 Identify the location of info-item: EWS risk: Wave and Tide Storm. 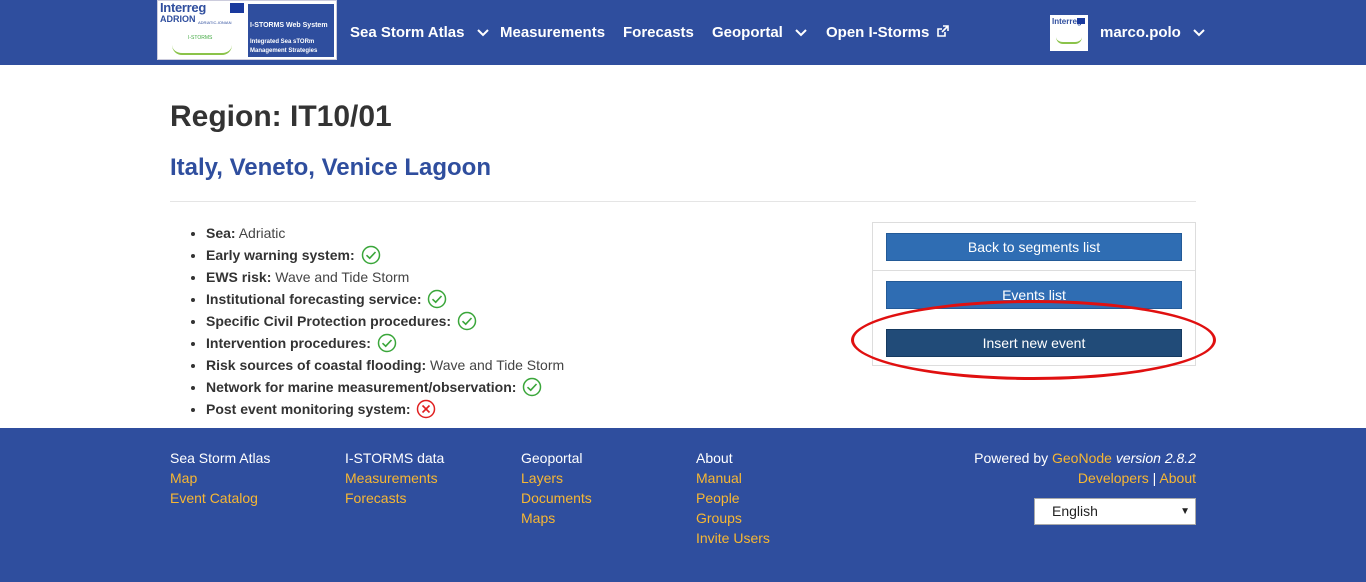
(385, 277).